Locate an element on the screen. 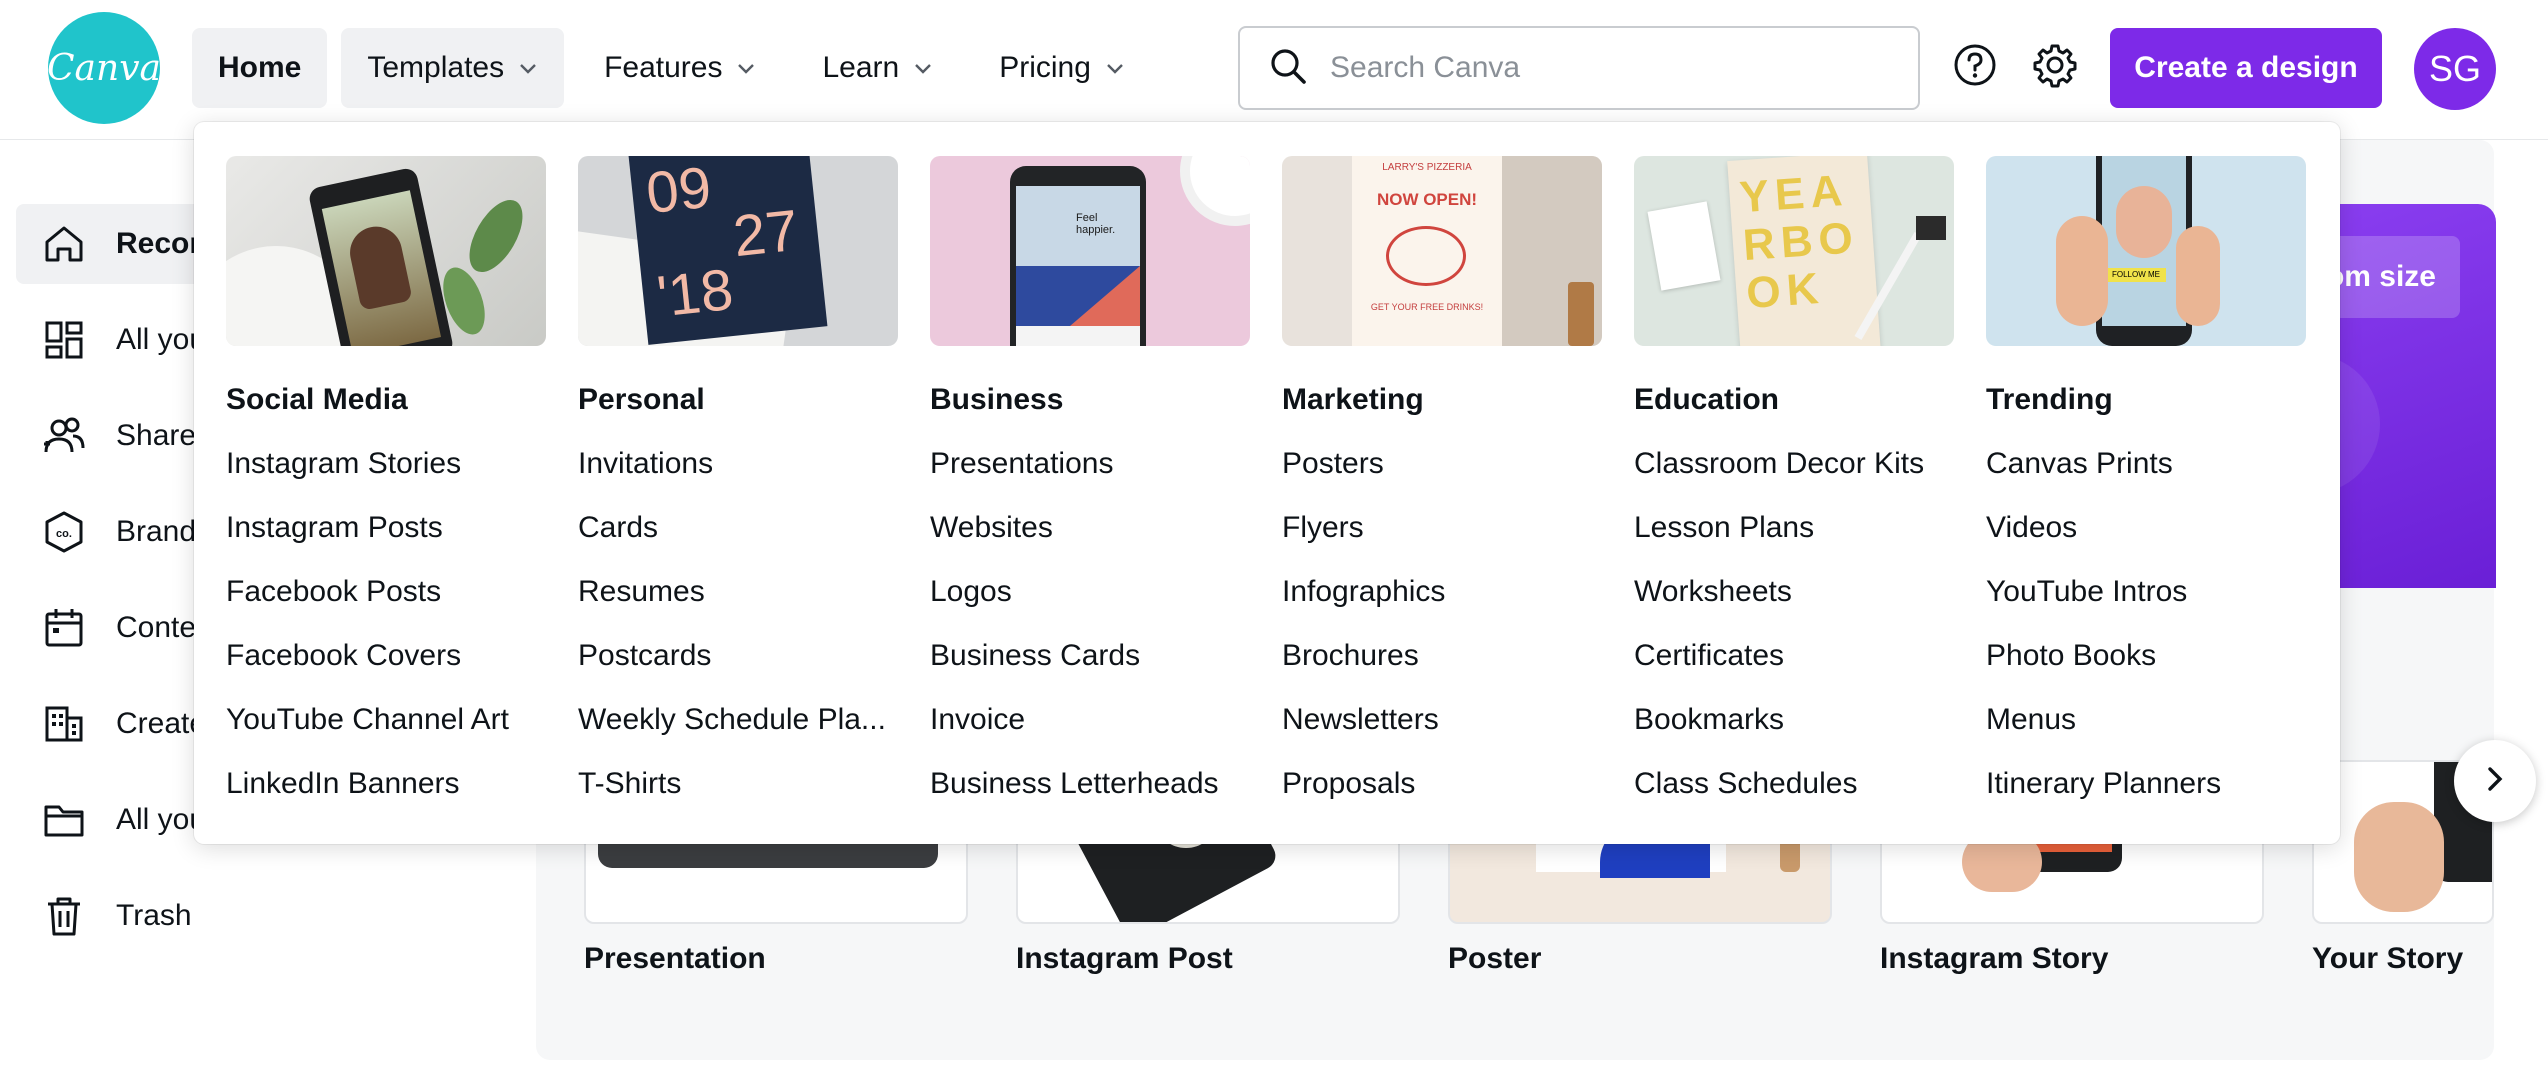  phone-footer is located at coordinates (1078, 336).